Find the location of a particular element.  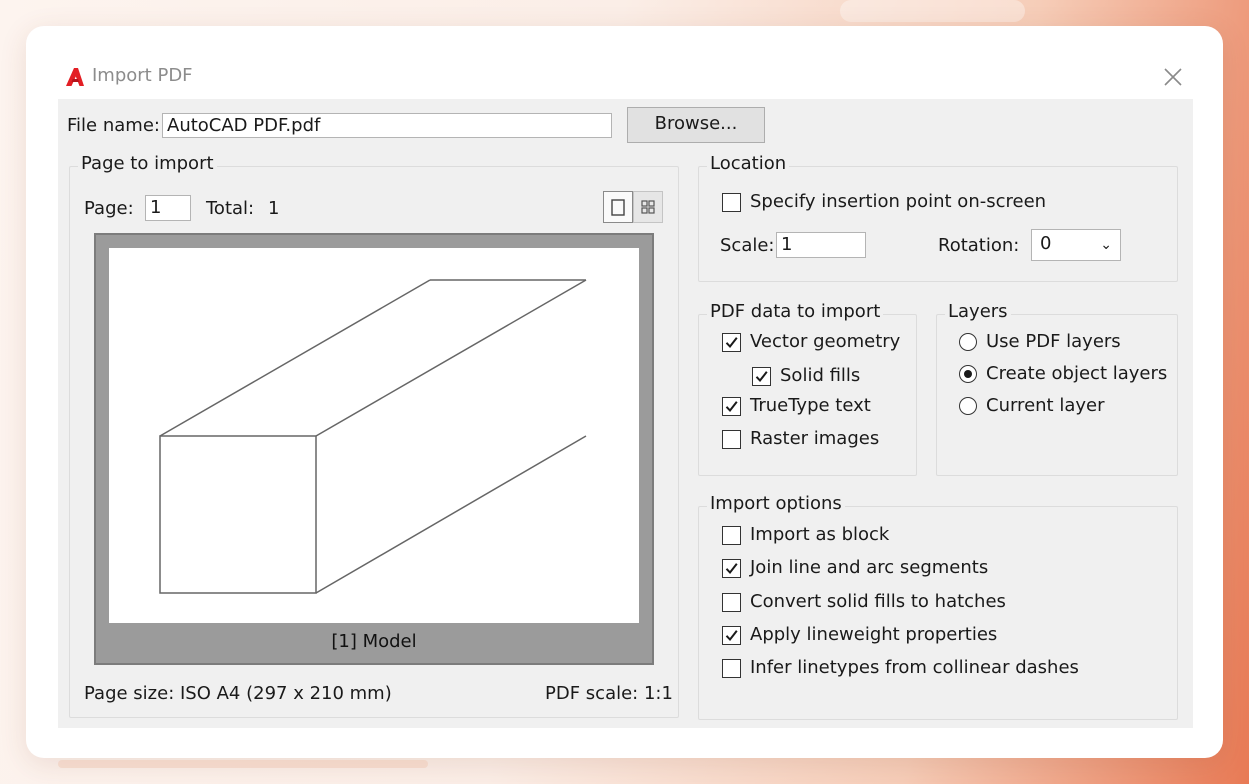

convert-fills-checkbox is located at coordinates (731, 602).